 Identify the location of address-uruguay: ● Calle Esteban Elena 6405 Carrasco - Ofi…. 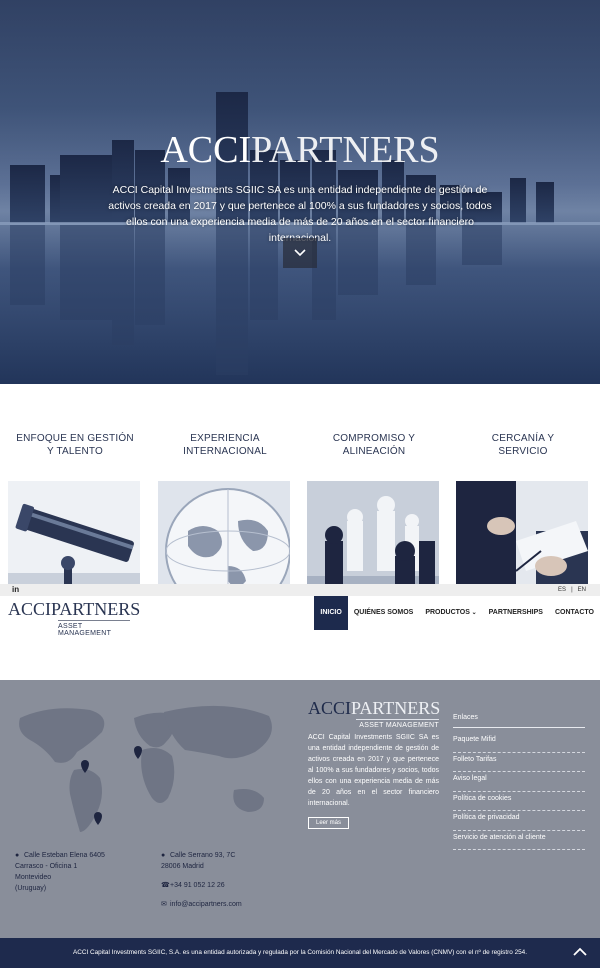
(60, 872).